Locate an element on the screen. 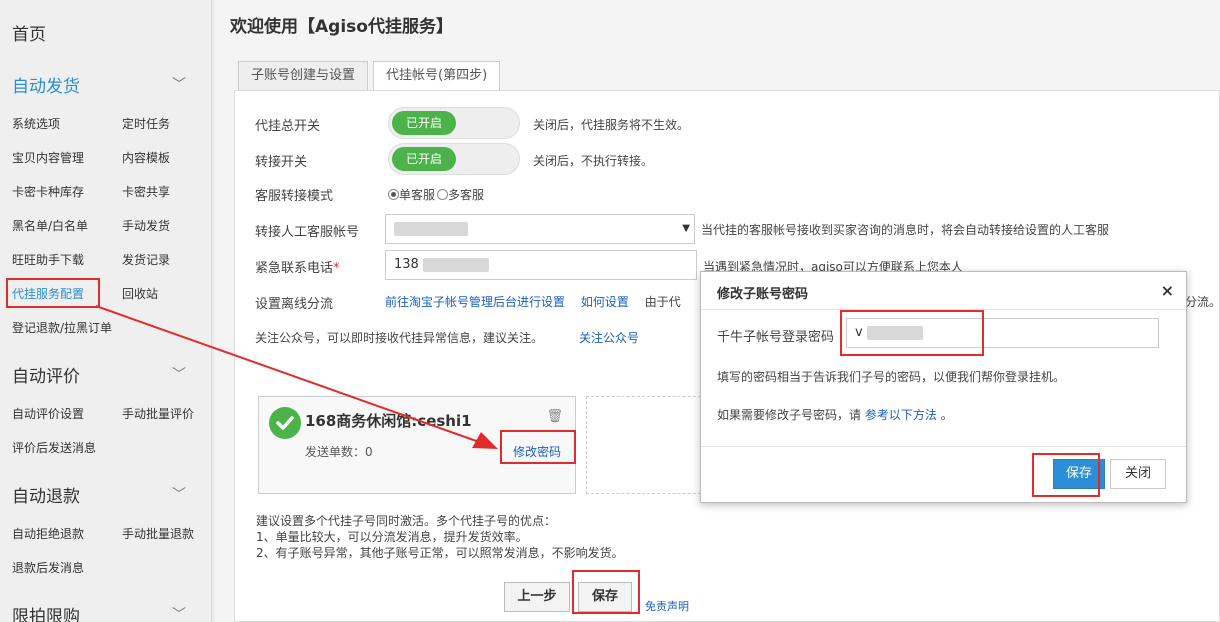 The height and width of the screenshot is (622, 1220). modal-title: 修改子账号密码 is located at coordinates (763, 294).